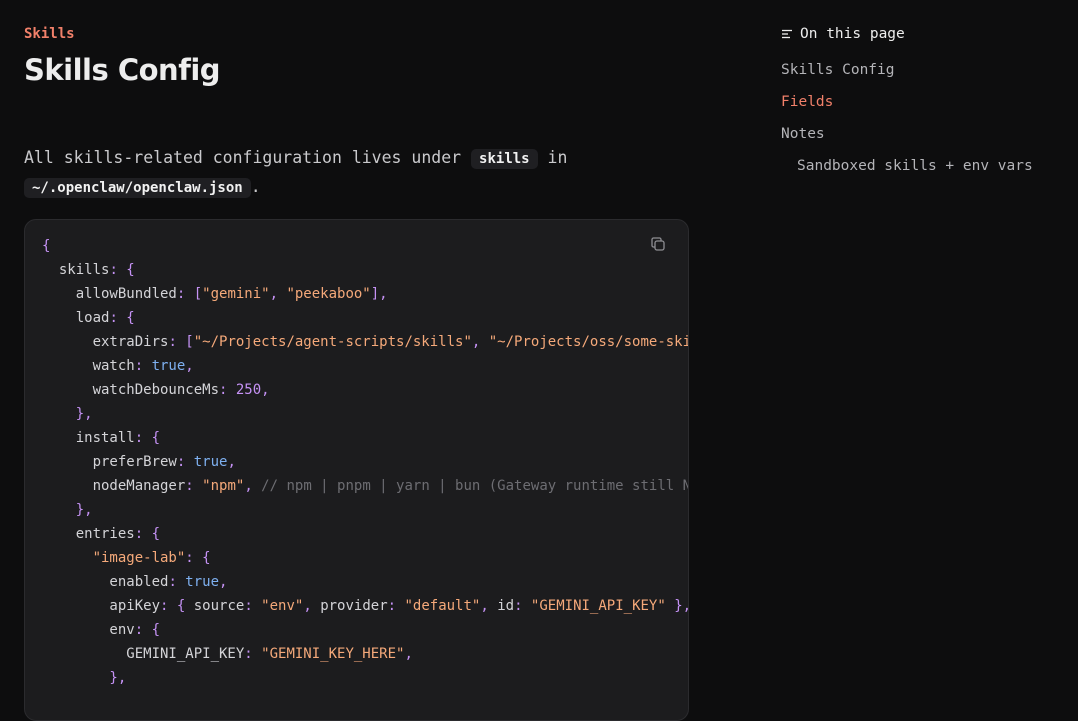 This screenshot has height=721, width=1078. Describe the element at coordinates (504, 159) in the screenshot. I see `inline-code-skills: skills` at that location.